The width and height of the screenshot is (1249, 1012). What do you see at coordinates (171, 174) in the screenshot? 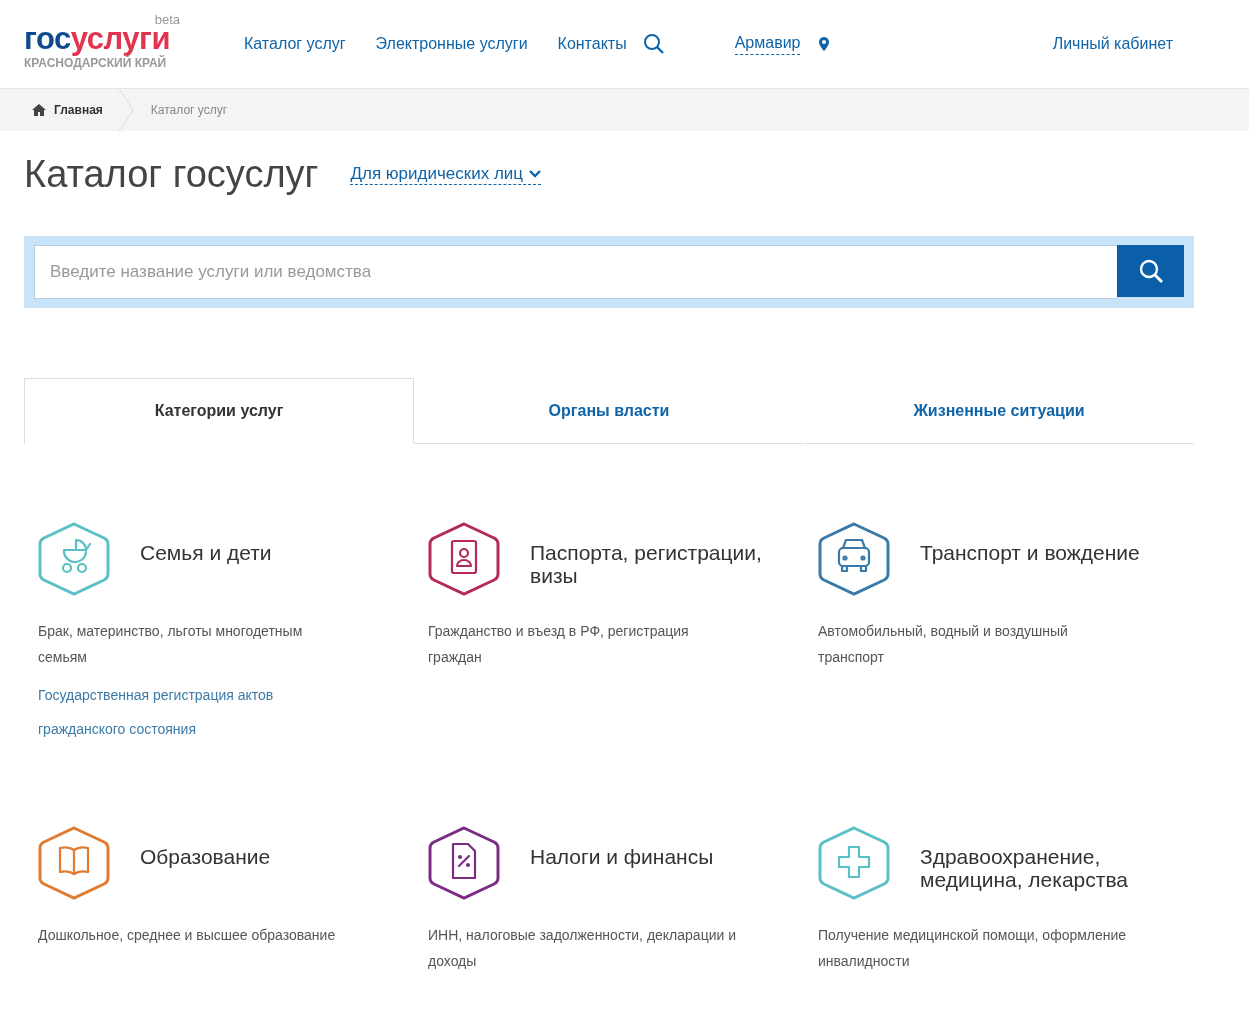
I see `page-title: Каталог госуслуг` at bounding box center [171, 174].